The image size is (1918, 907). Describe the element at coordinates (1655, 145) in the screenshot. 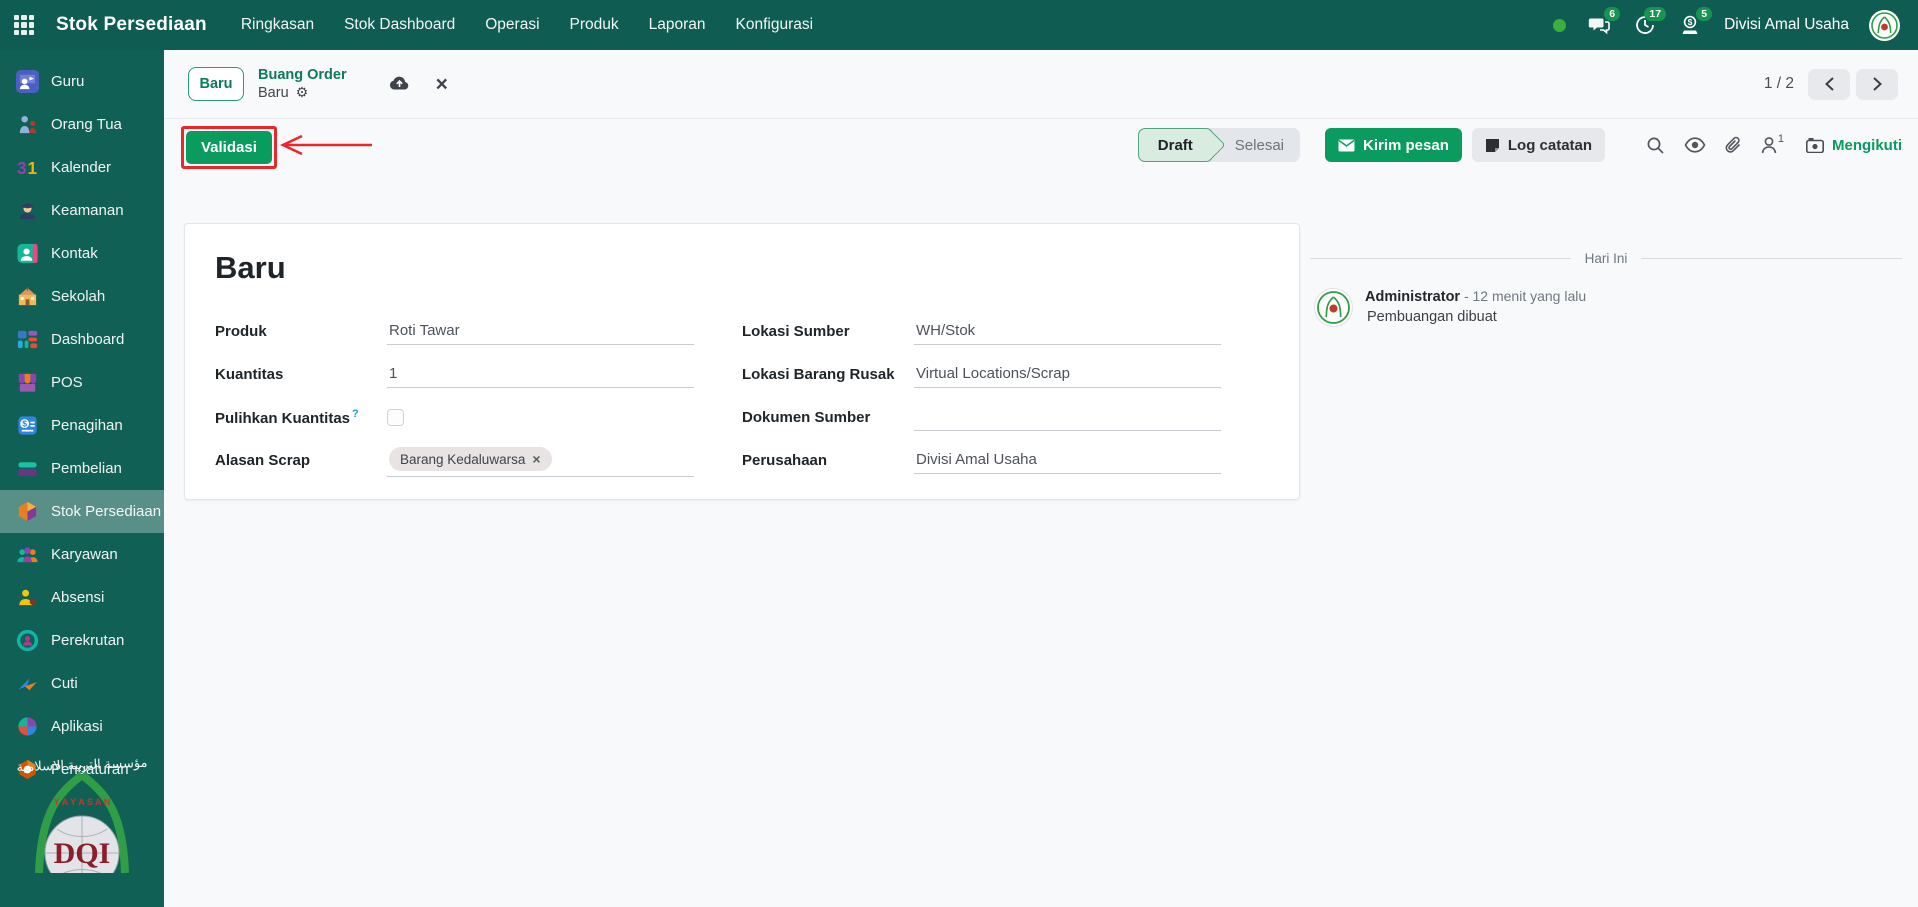

I see `search-message-icon` at that location.